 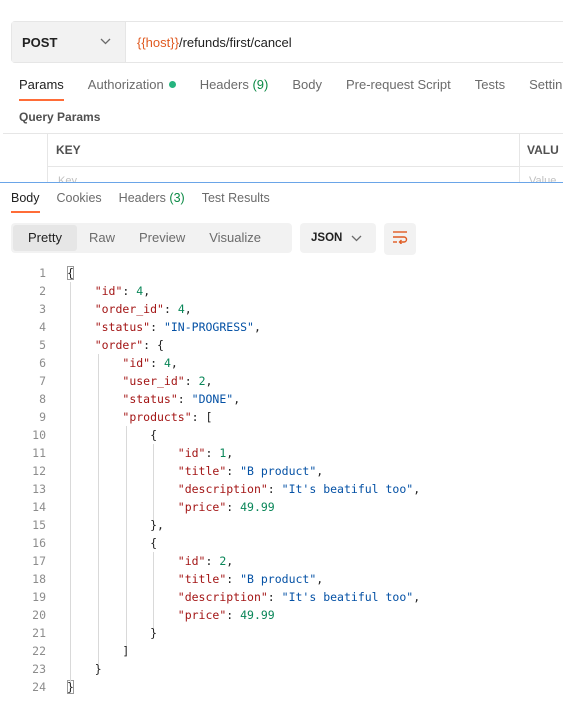 What do you see at coordinates (40, 42) in the screenshot?
I see `method-label: POST` at bounding box center [40, 42].